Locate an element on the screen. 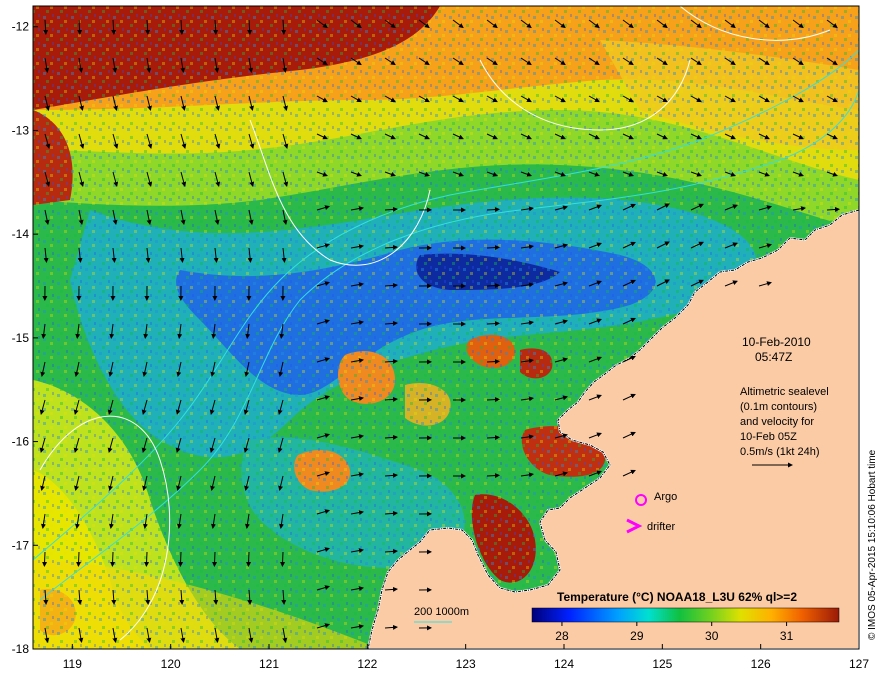  y-tick-label: -18 is located at coordinates (21, 649).